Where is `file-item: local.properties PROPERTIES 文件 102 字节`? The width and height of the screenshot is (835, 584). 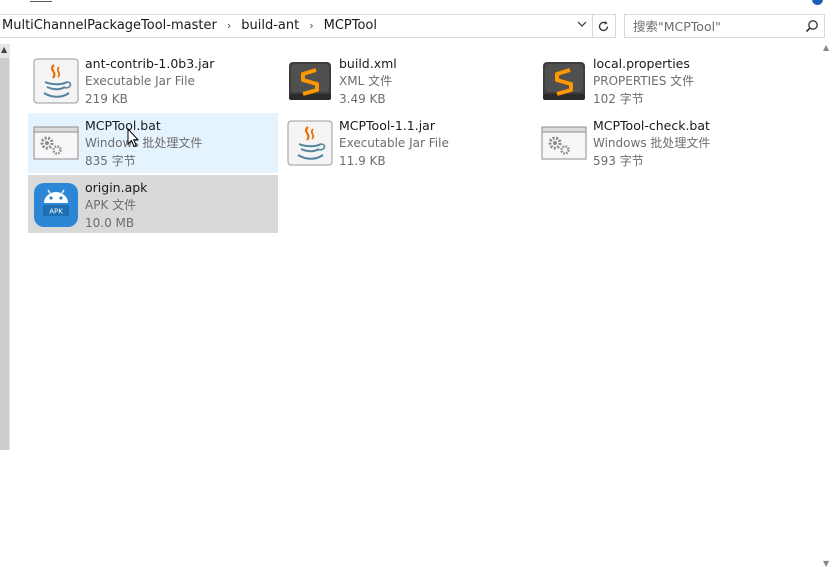
file-item: local.properties PROPERTIES 文件 102 字节 is located at coordinates (661, 81).